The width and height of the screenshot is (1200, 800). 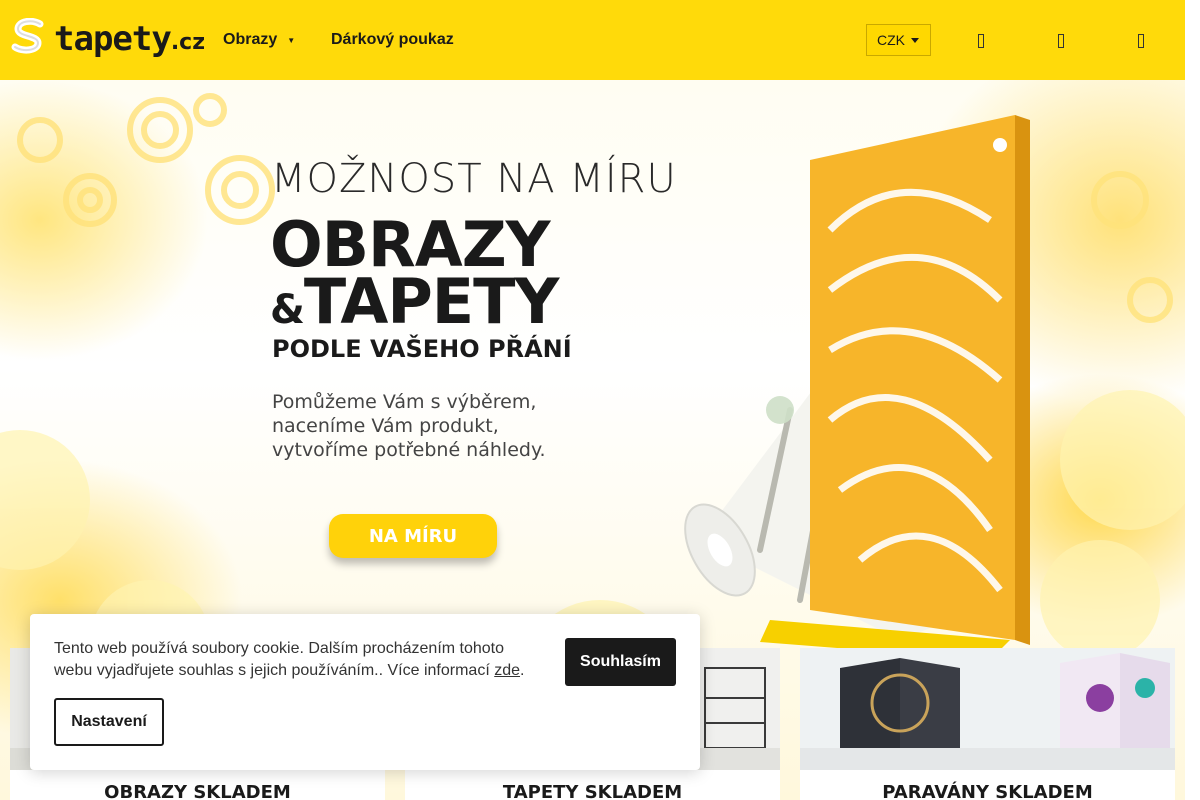 I want to click on hero-description-line: naceníme Vám produkt,, so click(x=385, y=426).